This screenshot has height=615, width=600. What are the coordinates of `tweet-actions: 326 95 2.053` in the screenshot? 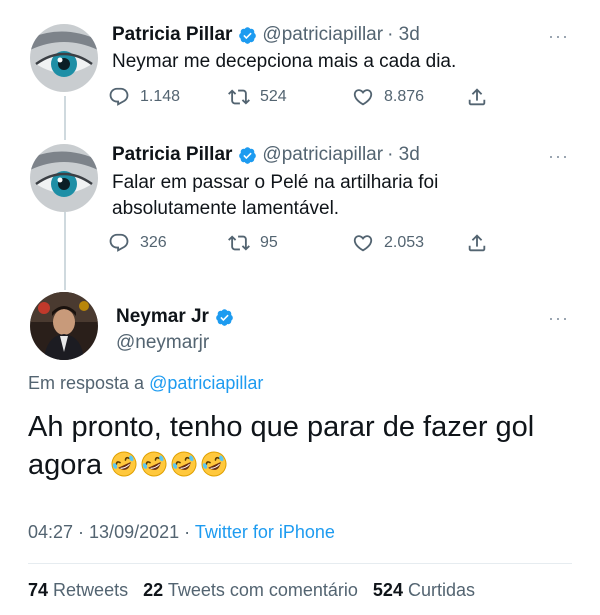 It's located at (308, 244).